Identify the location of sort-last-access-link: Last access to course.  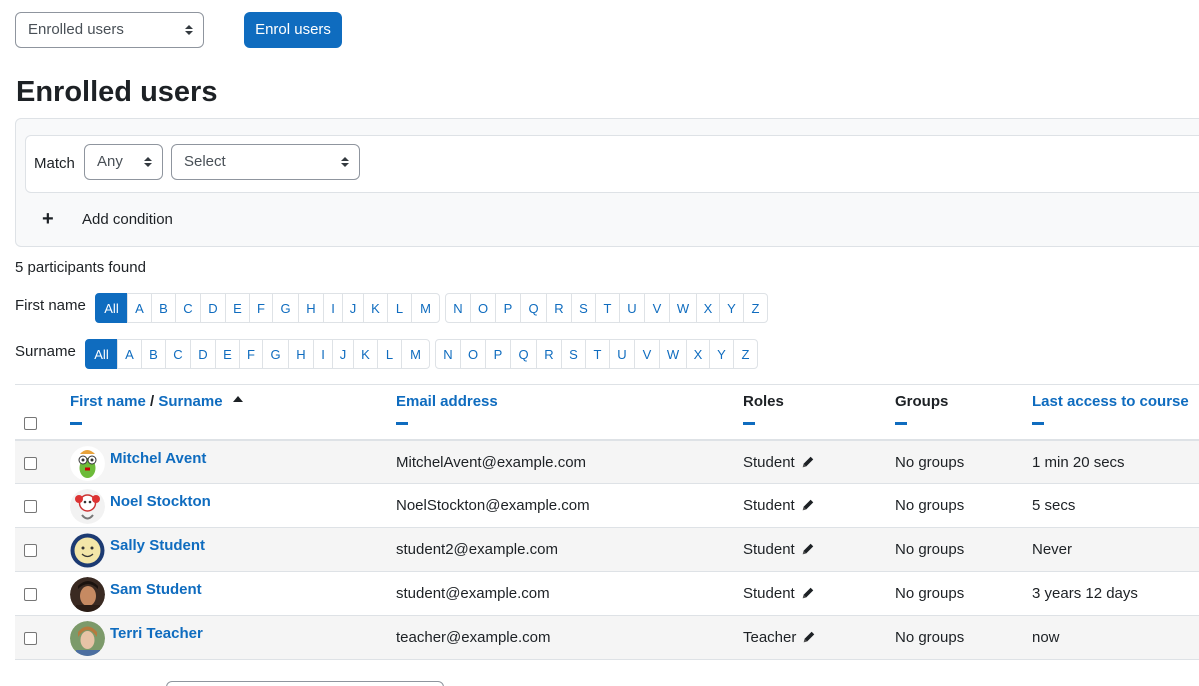
(1110, 401).